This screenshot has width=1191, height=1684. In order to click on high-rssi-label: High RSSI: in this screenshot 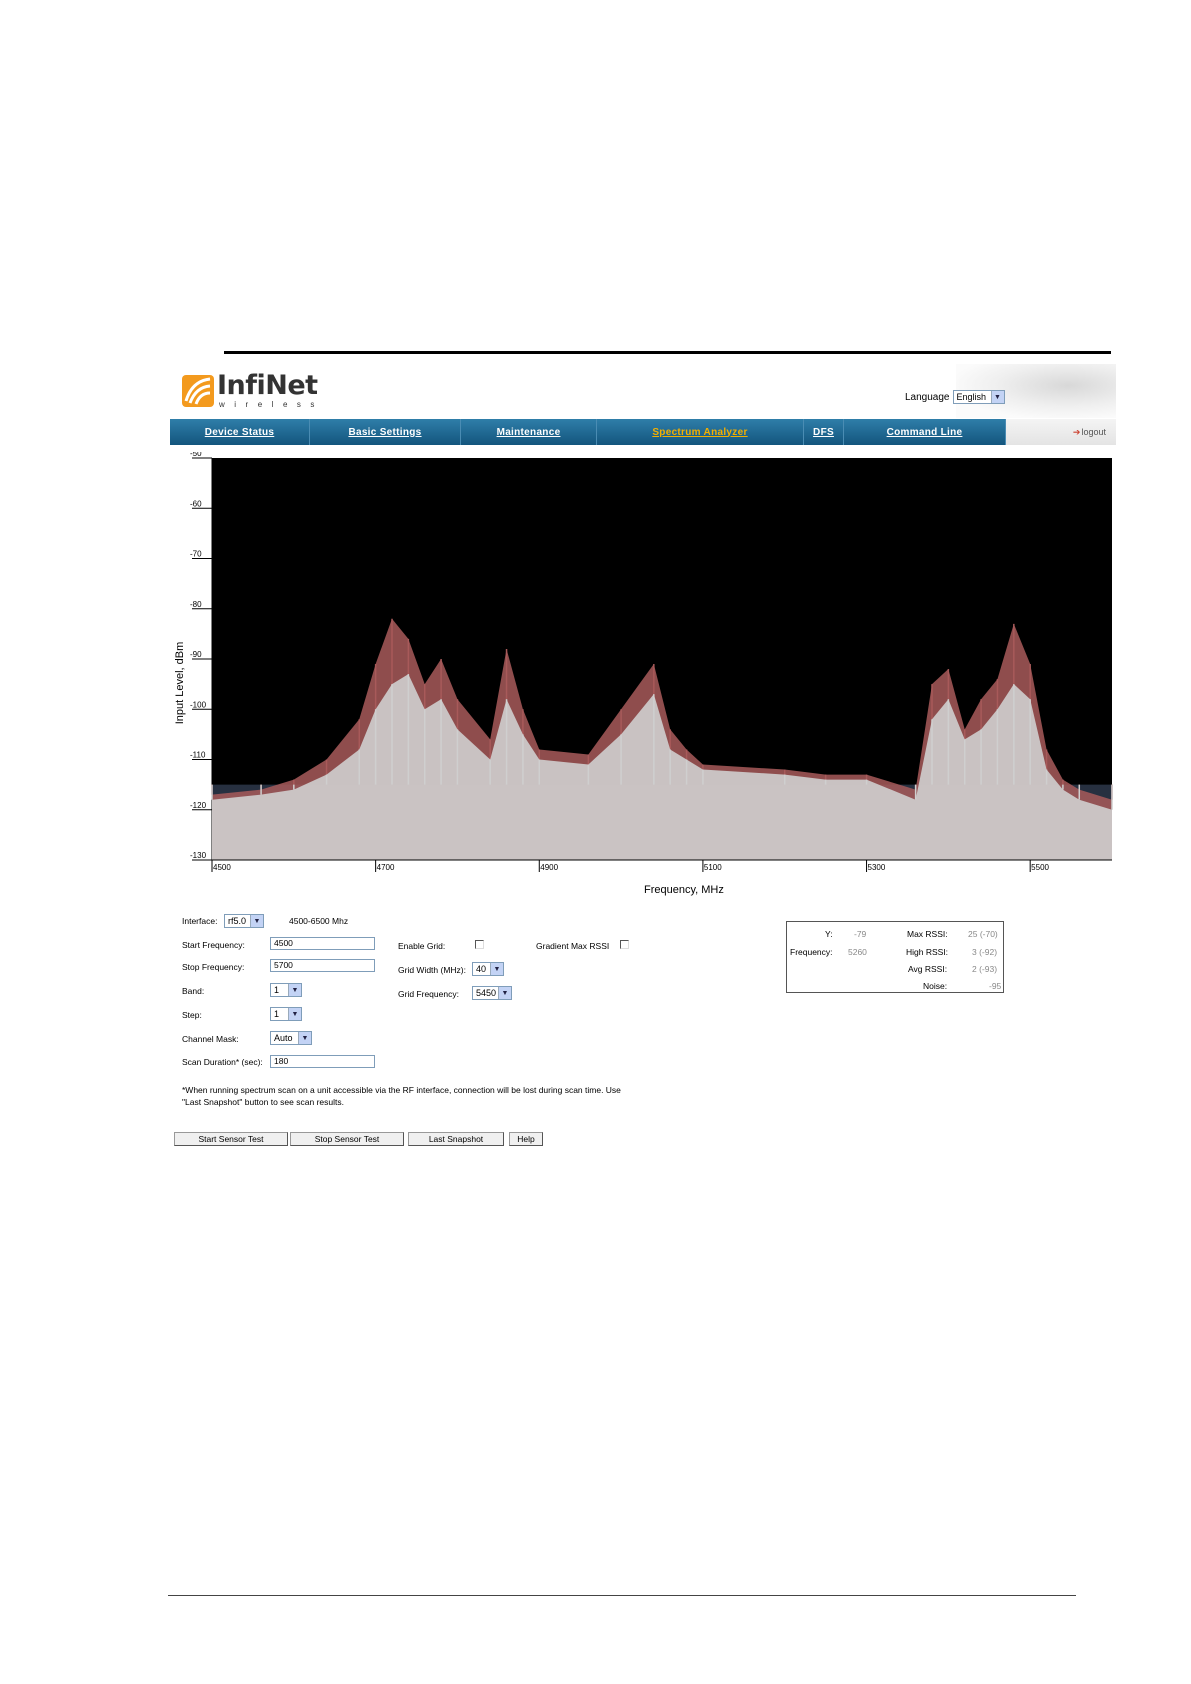, I will do `click(927, 952)`.